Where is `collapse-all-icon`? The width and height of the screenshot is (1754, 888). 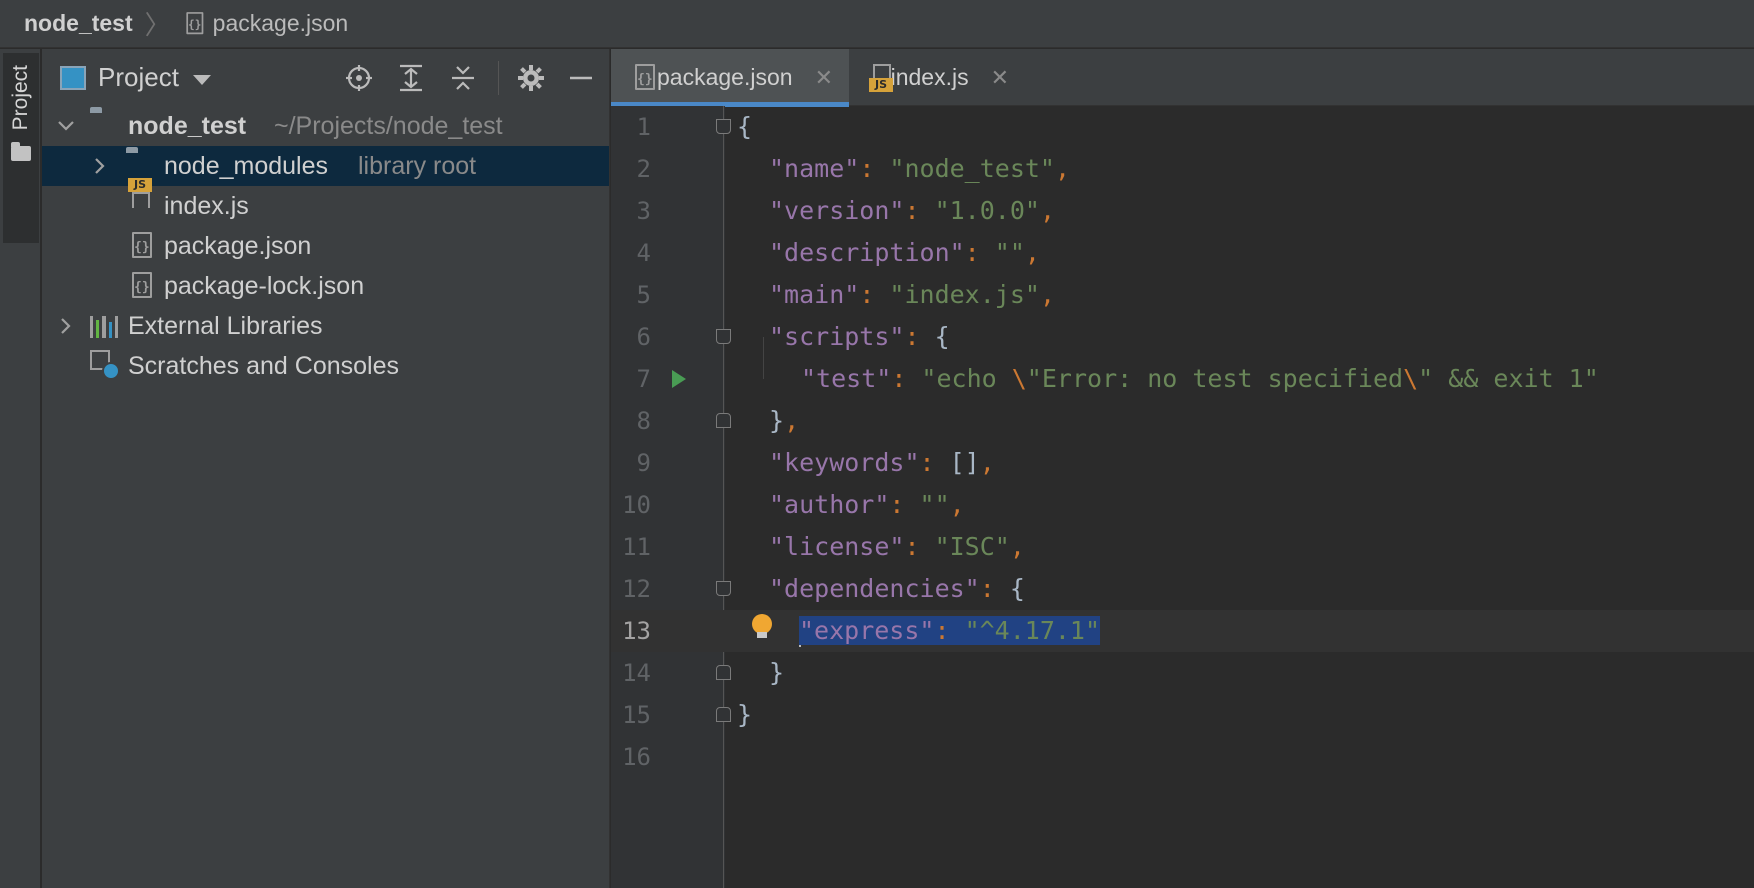
collapse-all-icon is located at coordinates (463, 78).